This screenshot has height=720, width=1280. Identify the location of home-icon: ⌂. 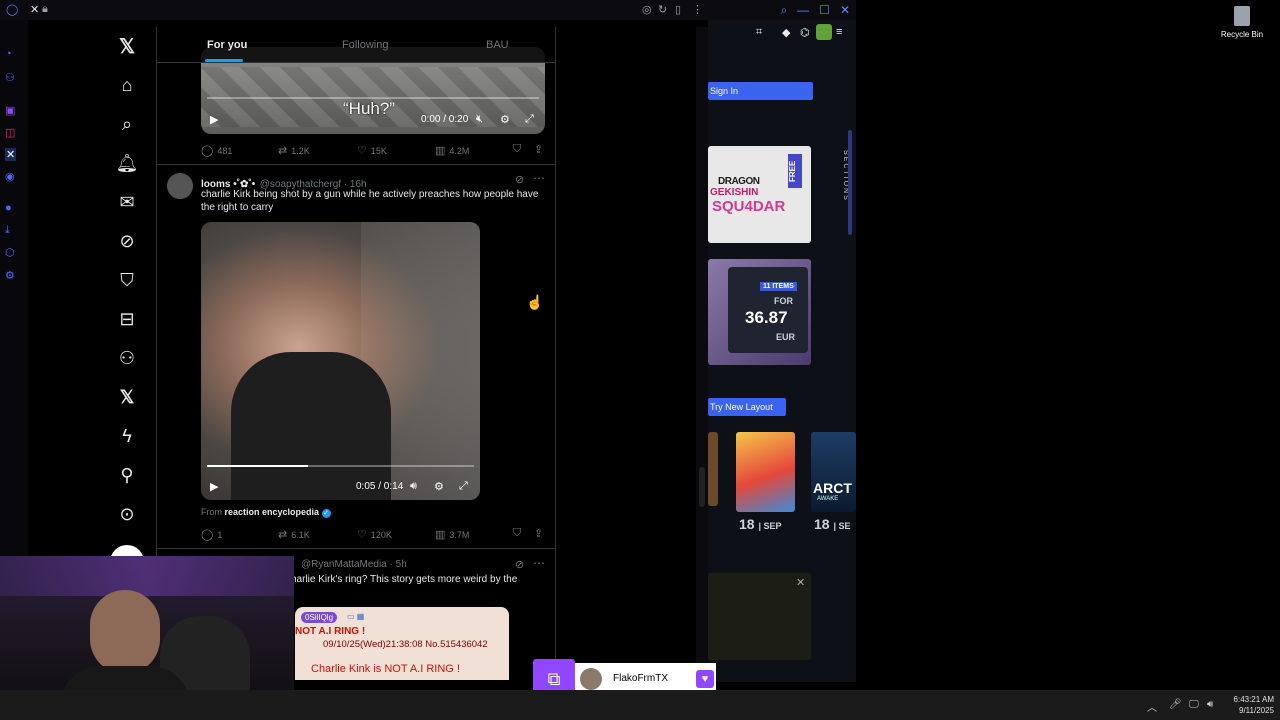
(127, 85).